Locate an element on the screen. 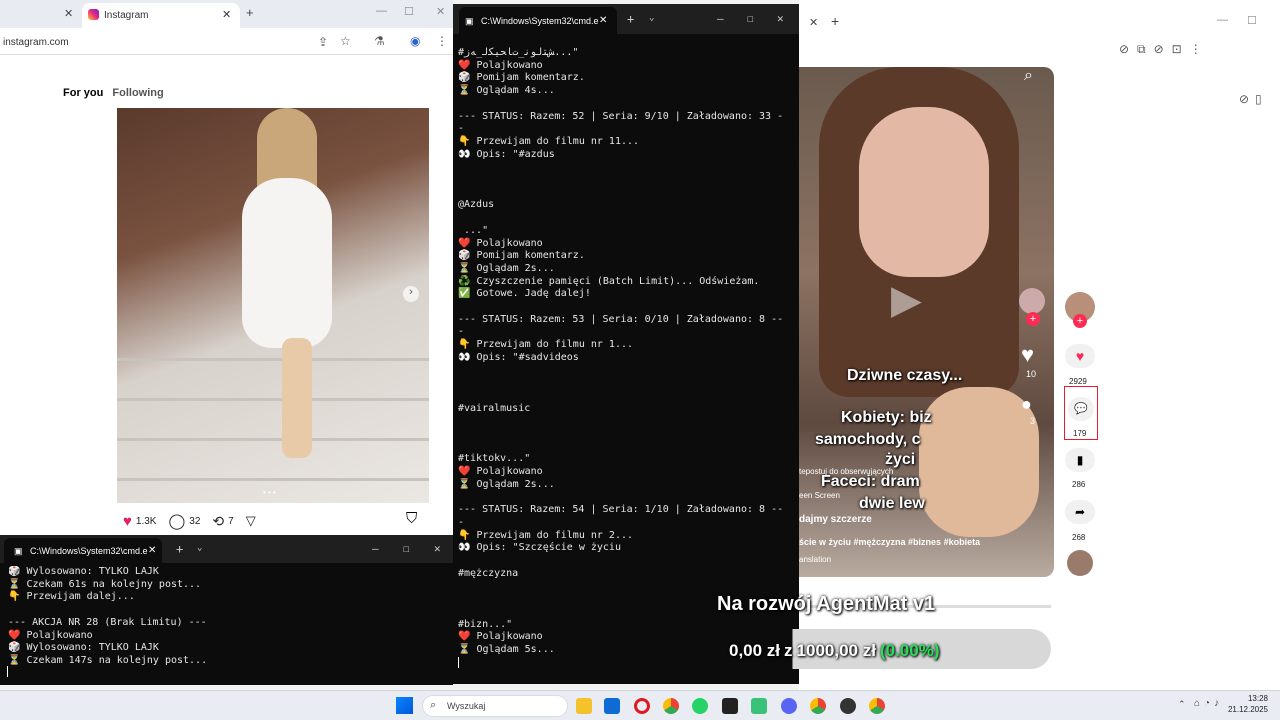  caption-line: samochody, c is located at coordinates (868, 439).